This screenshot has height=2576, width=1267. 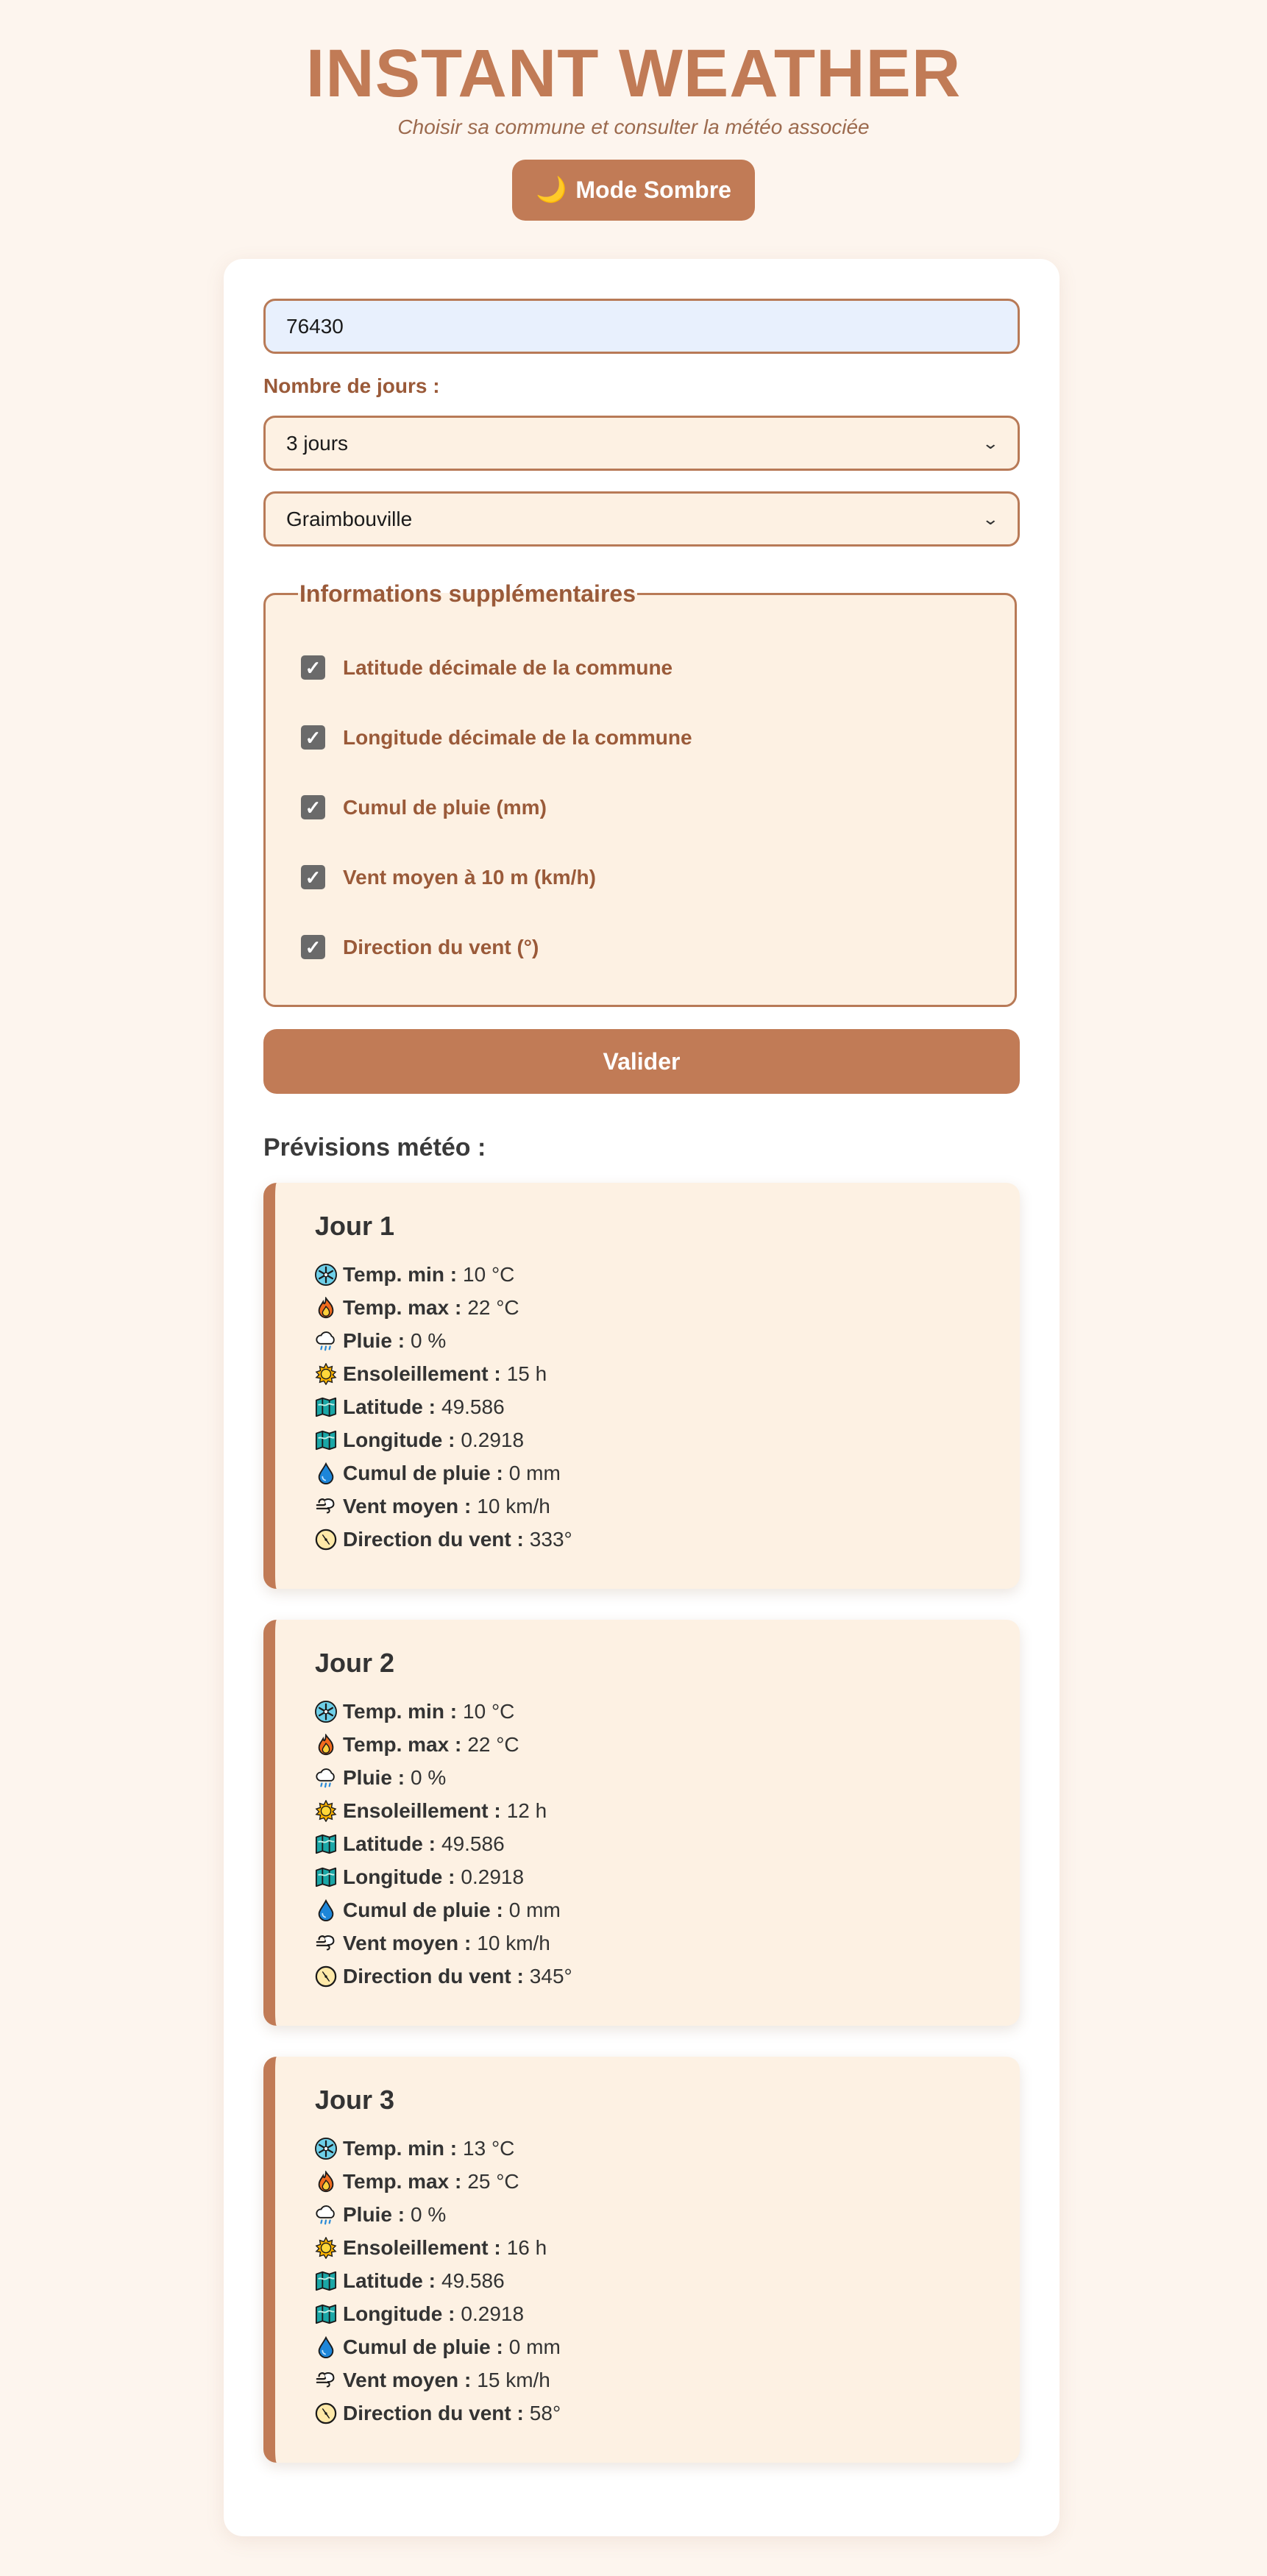 What do you see at coordinates (445, 807) in the screenshot?
I see `checkbox-label: Cumul de pluie (mm)` at bounding box center [445, 807].